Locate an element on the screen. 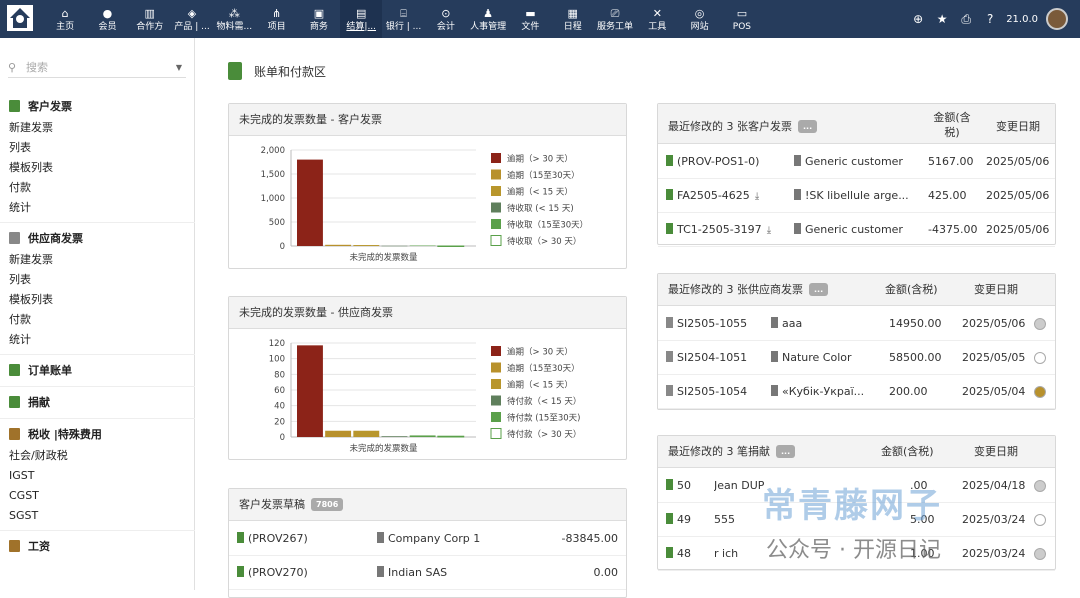  invoice-ref-link: SI2505-1055 is located at coordinates (706, 324).